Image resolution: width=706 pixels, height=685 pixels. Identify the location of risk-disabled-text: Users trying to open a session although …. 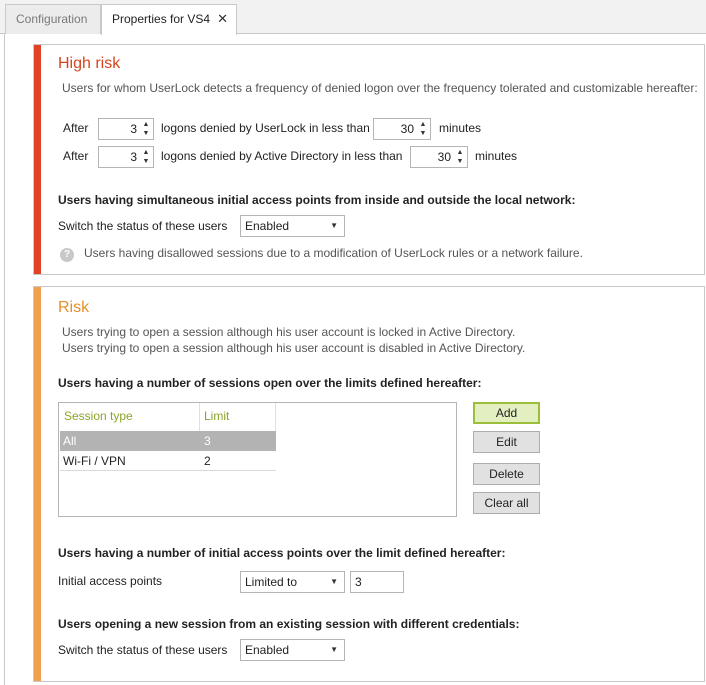
(294, 348).